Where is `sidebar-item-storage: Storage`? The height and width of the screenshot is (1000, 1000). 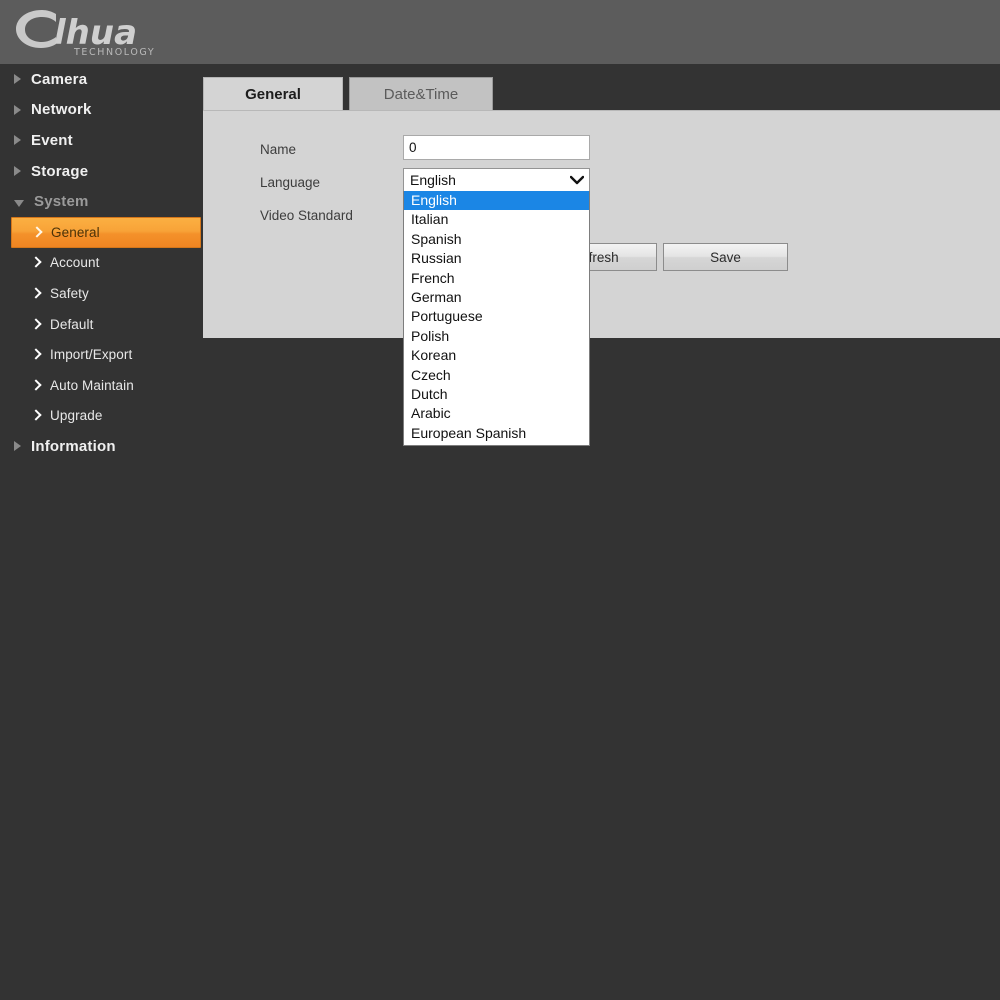 sidebar-item-storage: Storage is located at coordinates (101, 171).